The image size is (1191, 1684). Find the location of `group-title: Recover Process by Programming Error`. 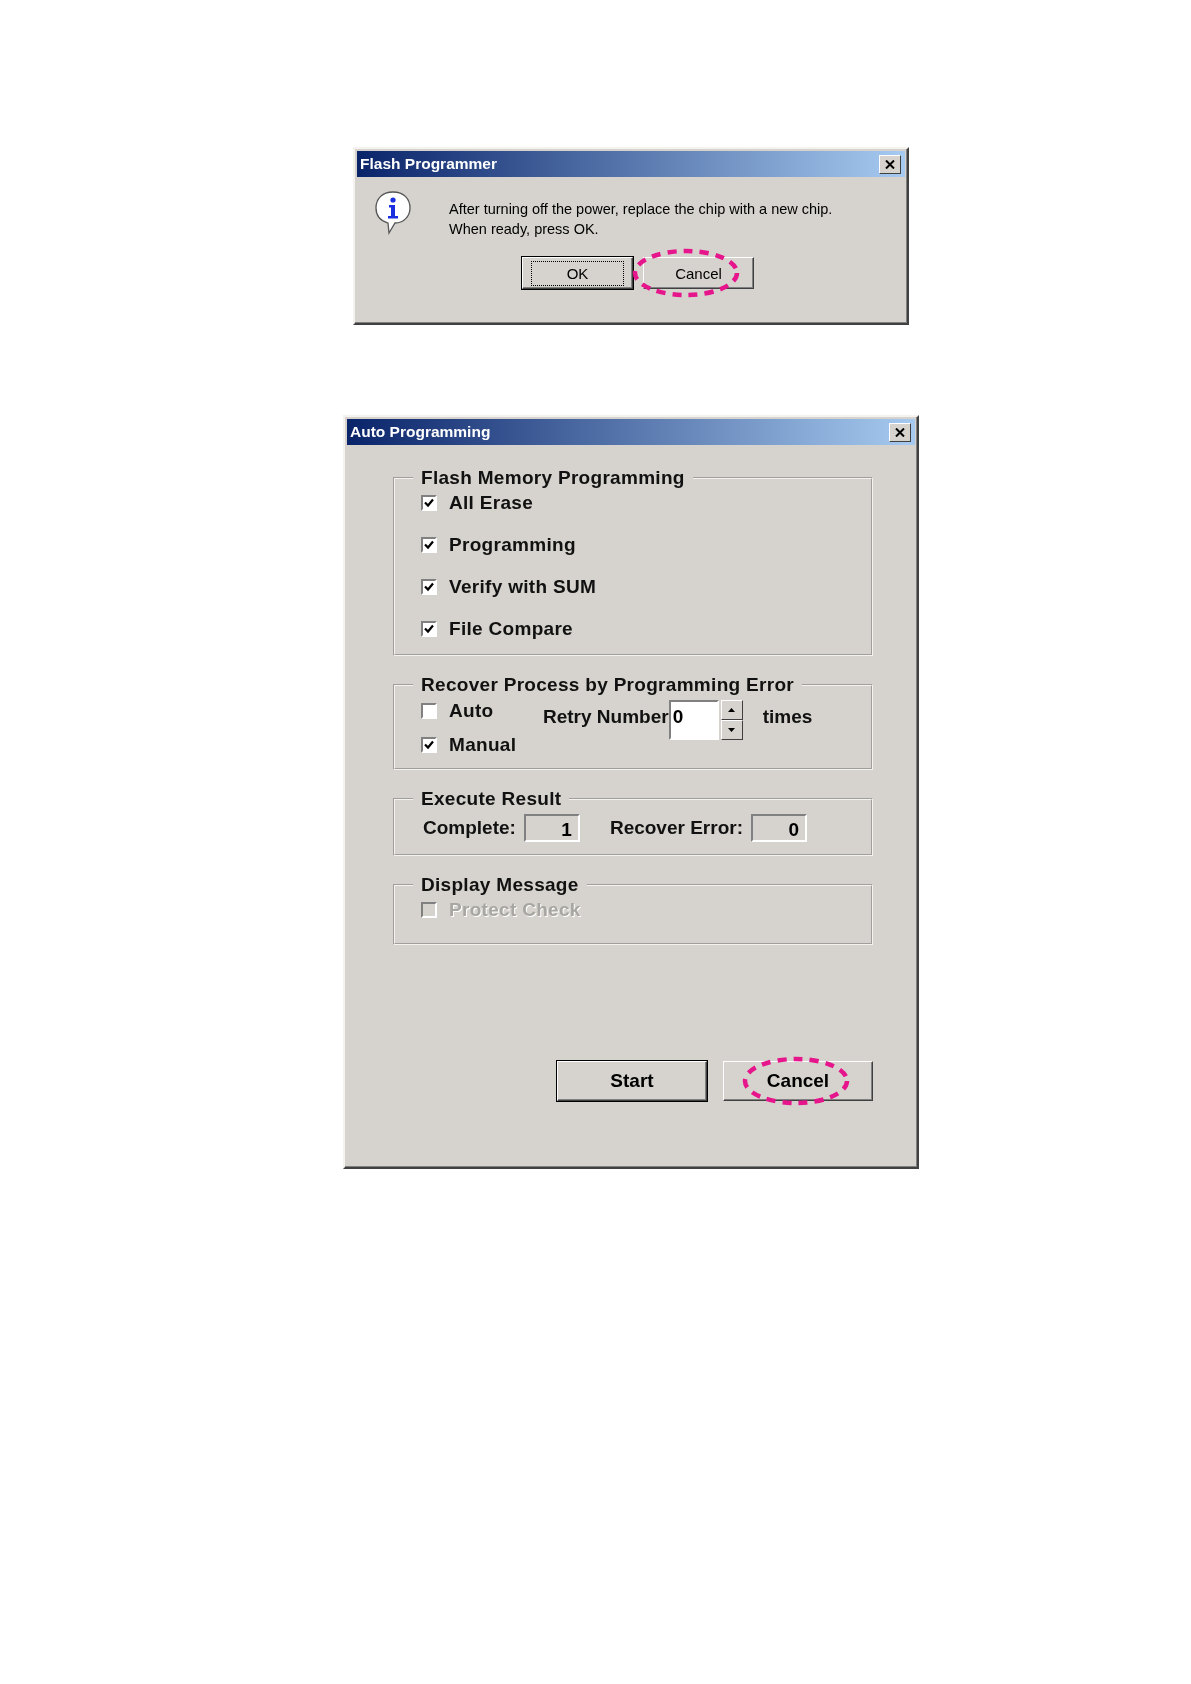

group-title: Recover Process by Programming Error is located at coordinates (607, 685).